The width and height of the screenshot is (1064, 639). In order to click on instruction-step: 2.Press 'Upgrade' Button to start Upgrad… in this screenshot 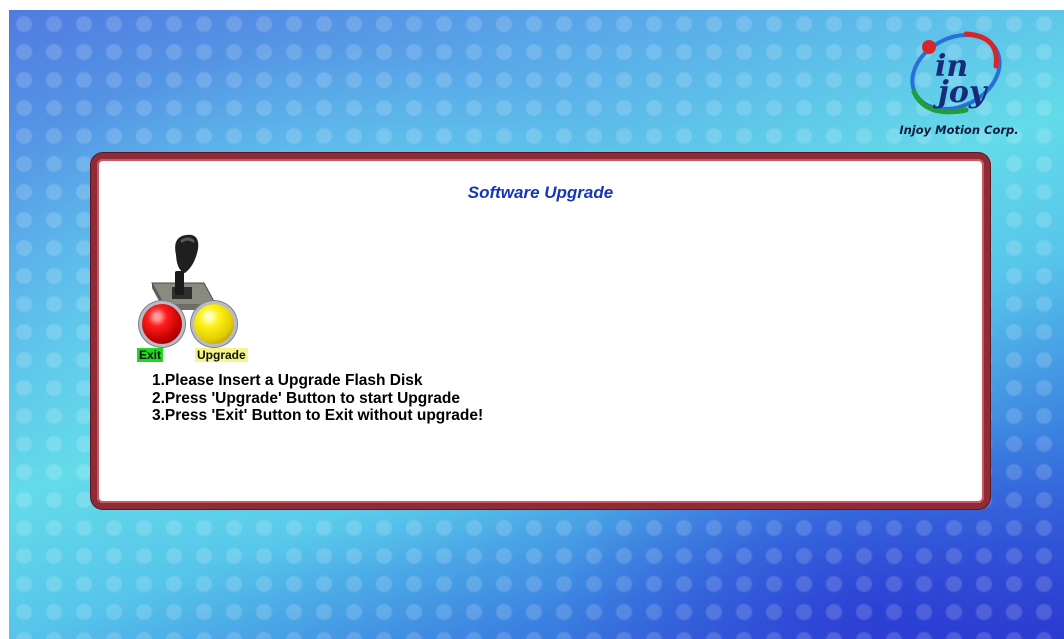, I will do `click(306, 398)`.